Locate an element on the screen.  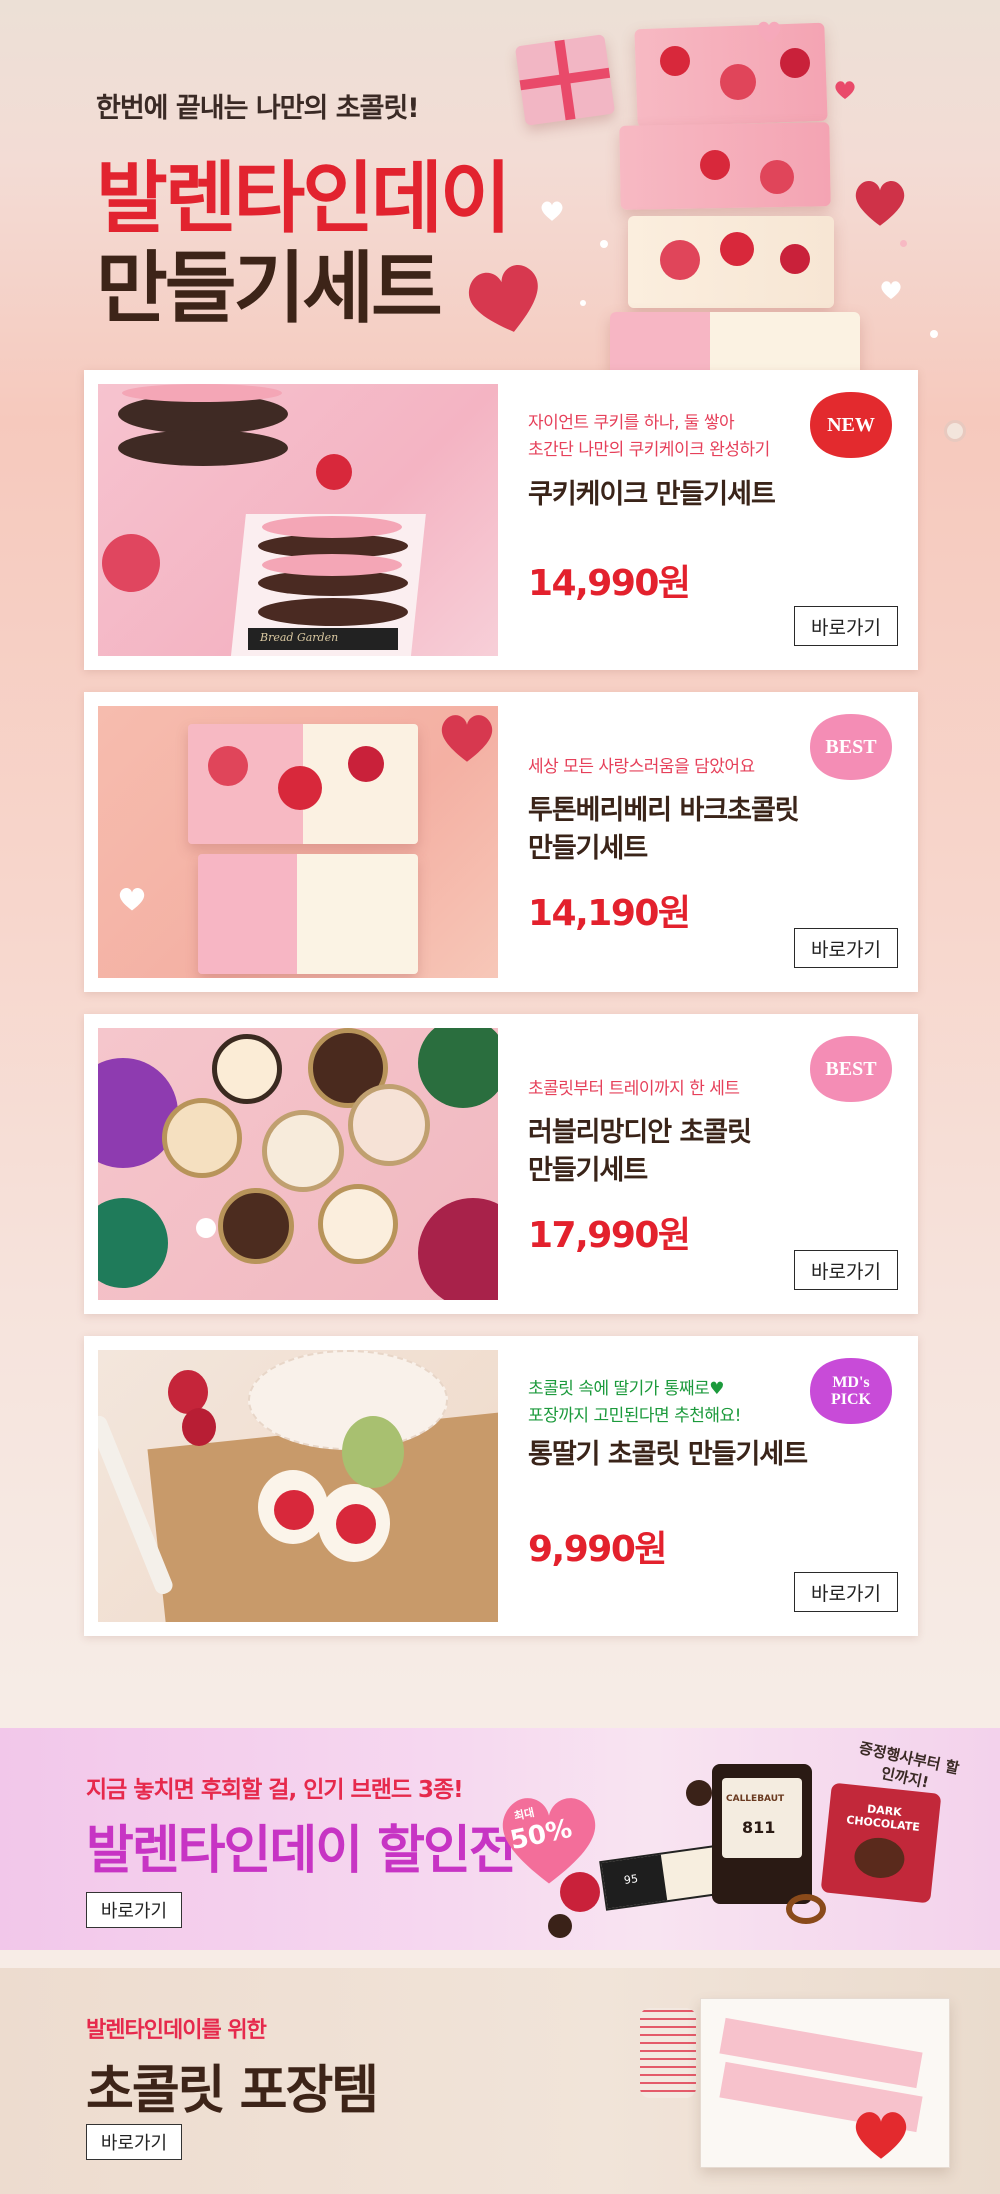
sale-banner-subtitle: 지금 놓치면 후회할 걸, 인기 브랜드 3종! is located at coordinates (275, 1790).